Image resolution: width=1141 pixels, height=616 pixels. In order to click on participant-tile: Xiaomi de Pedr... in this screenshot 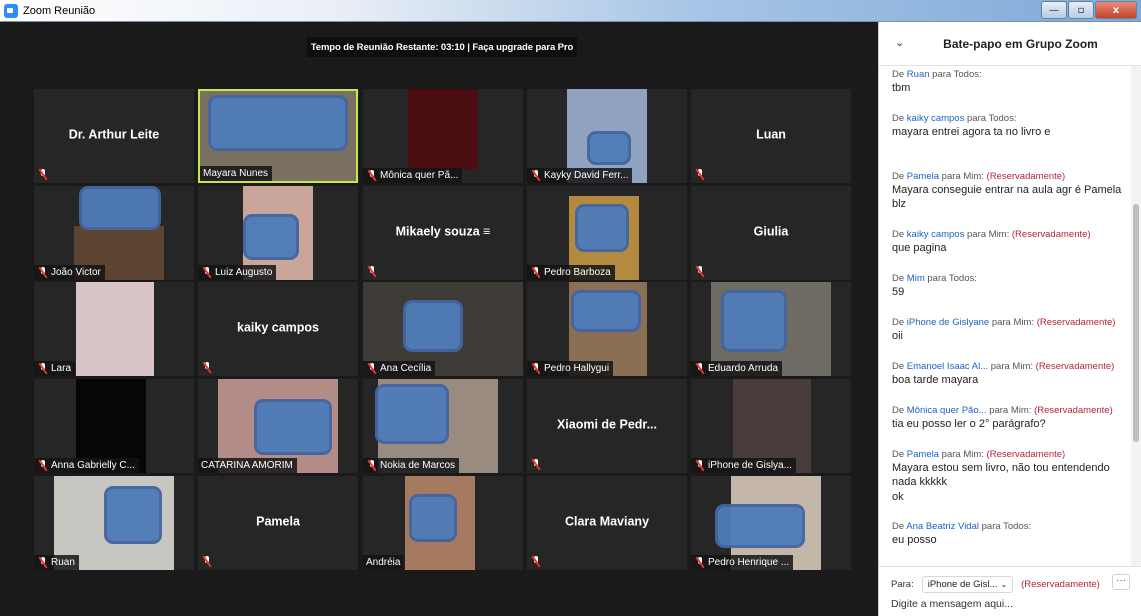, I will do `click(607, 426)`.